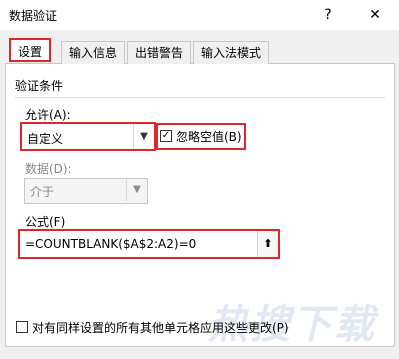 This screenshot has width=399, height=359. I want to click on group-divider, so click(200, 97).